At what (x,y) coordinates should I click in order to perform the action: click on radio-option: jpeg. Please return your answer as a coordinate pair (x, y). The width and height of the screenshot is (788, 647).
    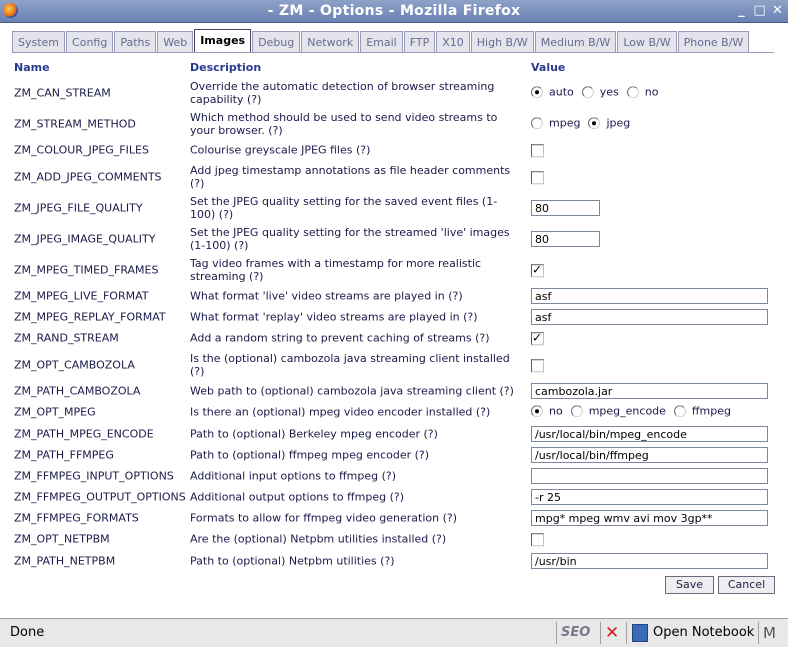
    Looking at the image, I should click on (609, 122).